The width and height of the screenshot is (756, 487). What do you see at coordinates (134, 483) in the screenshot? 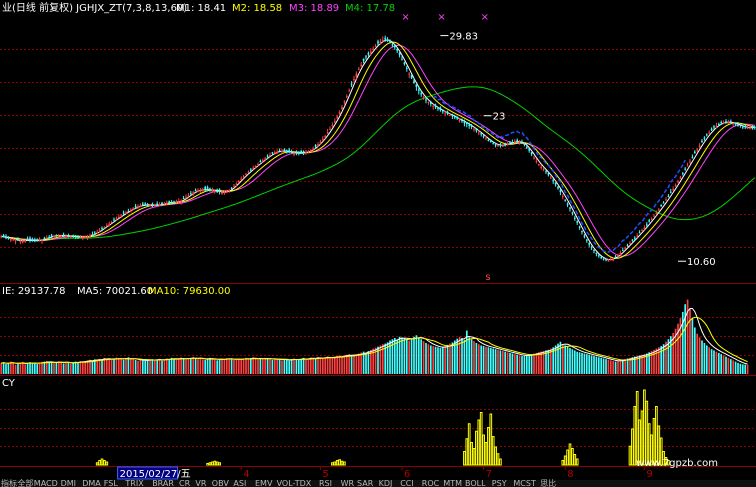
I see `indicator-tab: TRIX` at bounding box center [134, 483].